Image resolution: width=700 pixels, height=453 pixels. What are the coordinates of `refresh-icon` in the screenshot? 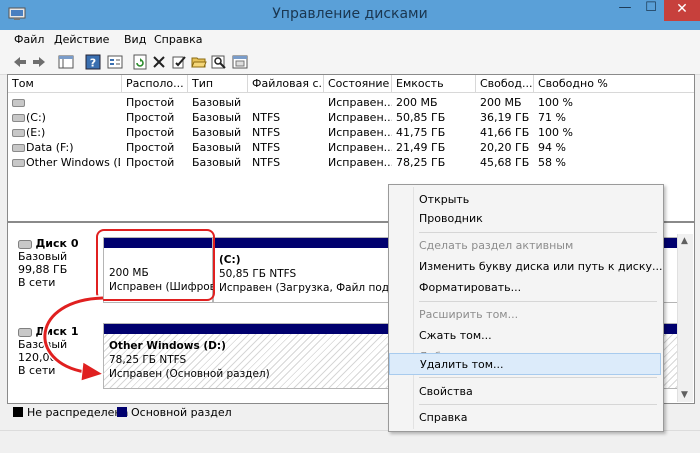 It's located at (140, 62).